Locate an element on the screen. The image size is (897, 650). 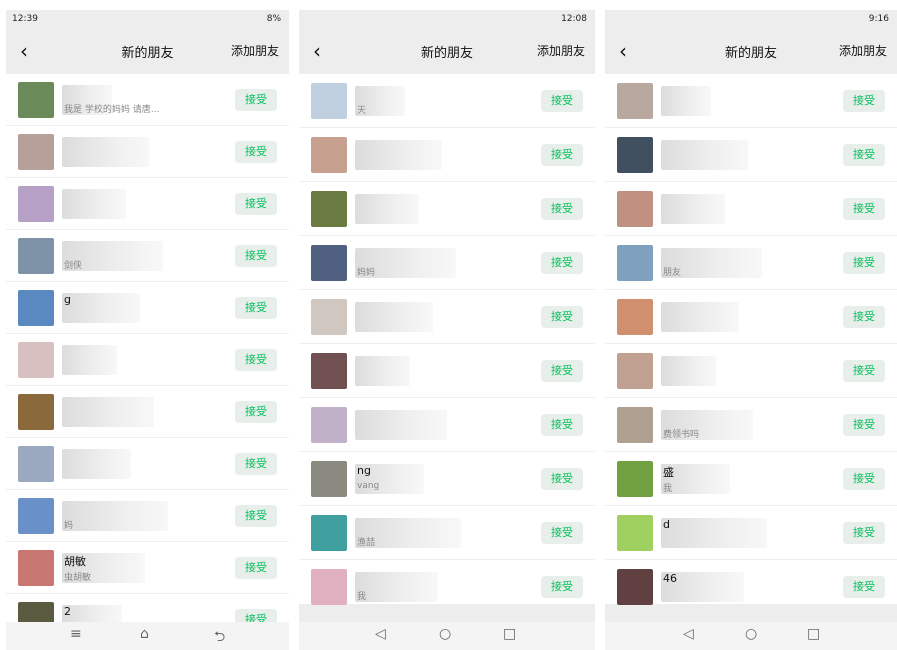
friend-request-row: 剑侠 接受 is located at coordinates (147, 256).